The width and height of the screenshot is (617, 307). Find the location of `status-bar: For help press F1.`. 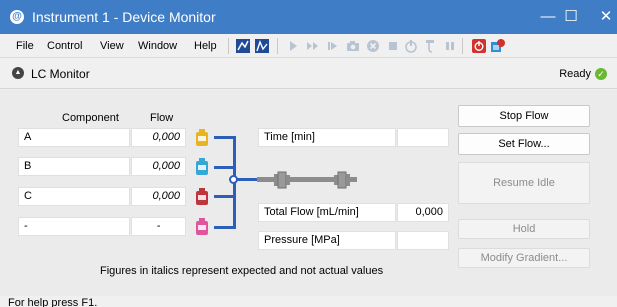

status-bar: For help press F1. is located at coordinates (308, 301).